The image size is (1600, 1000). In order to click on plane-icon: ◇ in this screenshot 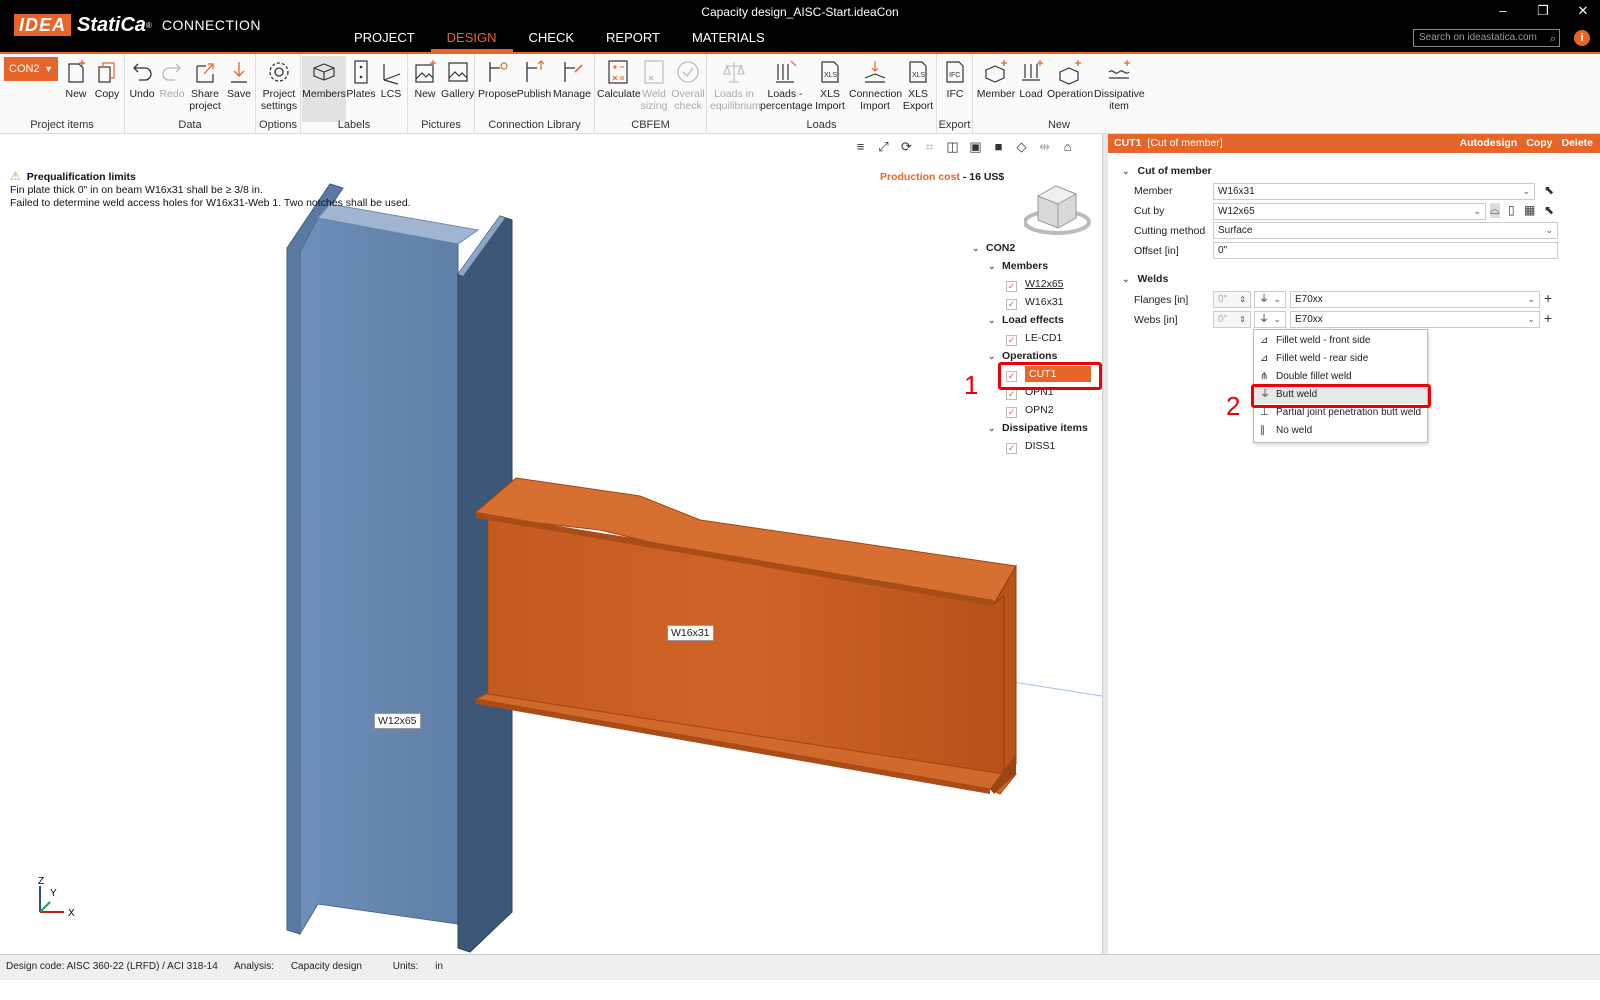, I will do `click(1021, 146)`.